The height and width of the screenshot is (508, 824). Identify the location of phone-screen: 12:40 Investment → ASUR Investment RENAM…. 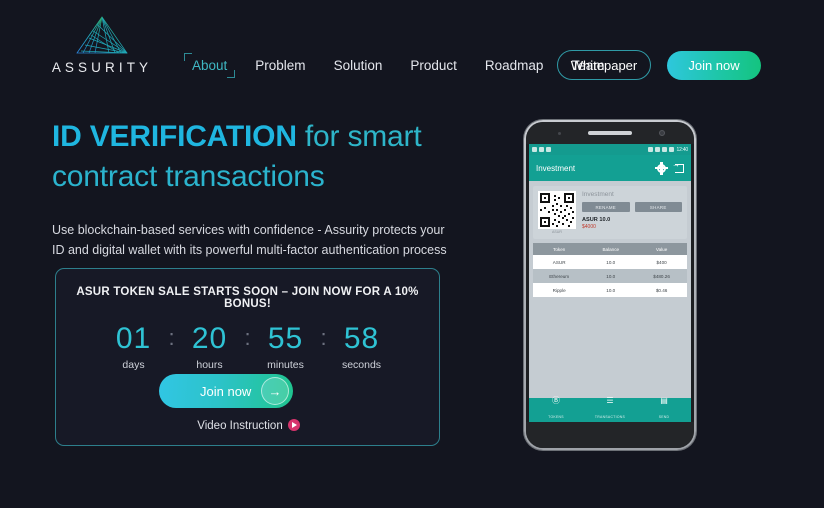
(610, 283).